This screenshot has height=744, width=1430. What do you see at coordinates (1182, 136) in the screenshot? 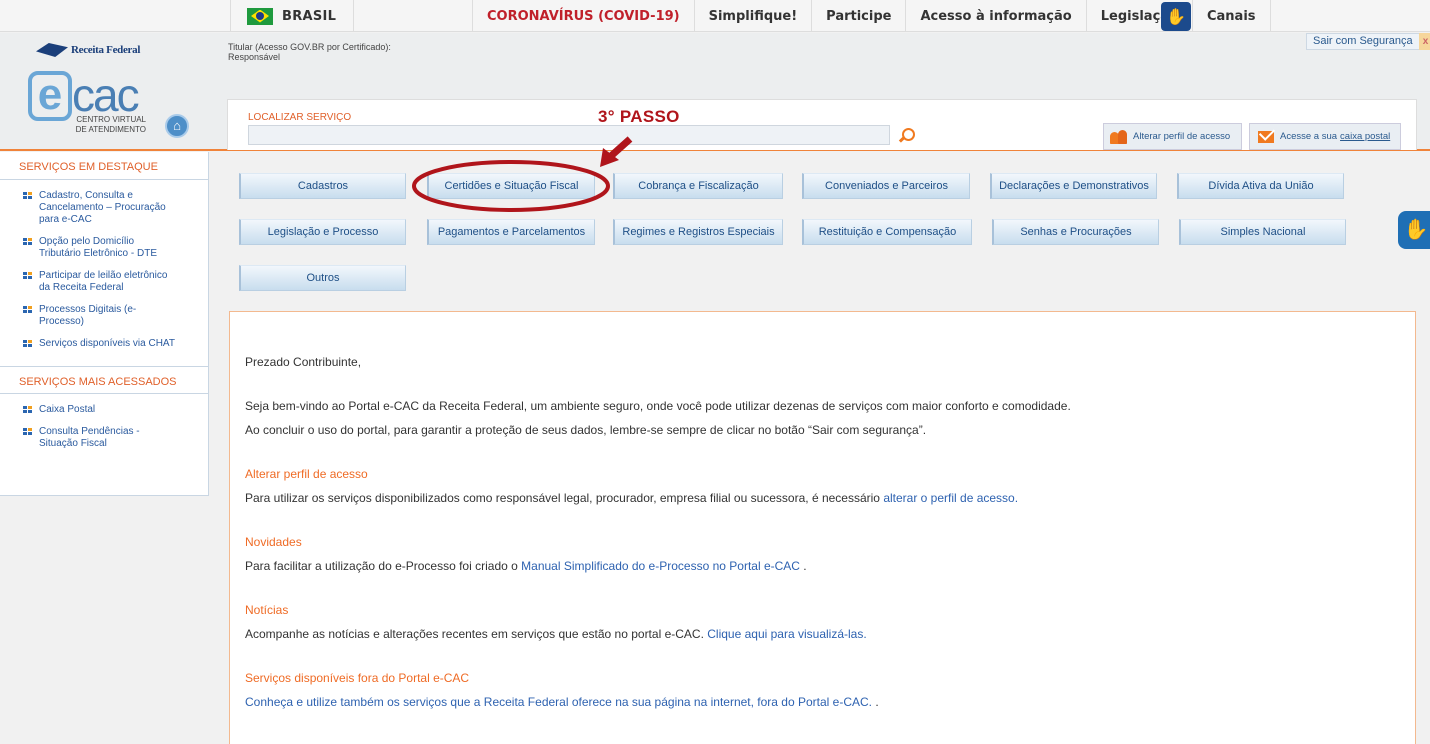
I see `alterar-perfil-label: Alterar perfil de acesso` at bounding box center [1182, 136].